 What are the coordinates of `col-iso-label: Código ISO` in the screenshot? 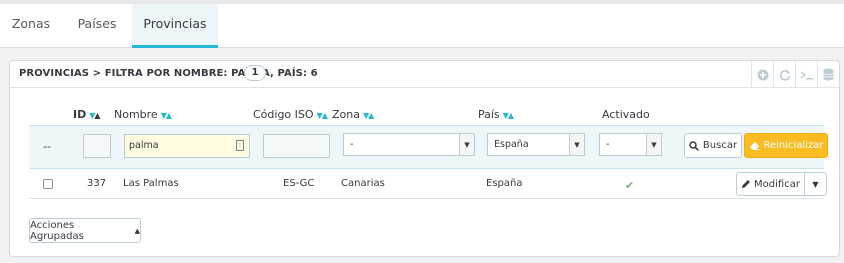 It's located at (283, 114).